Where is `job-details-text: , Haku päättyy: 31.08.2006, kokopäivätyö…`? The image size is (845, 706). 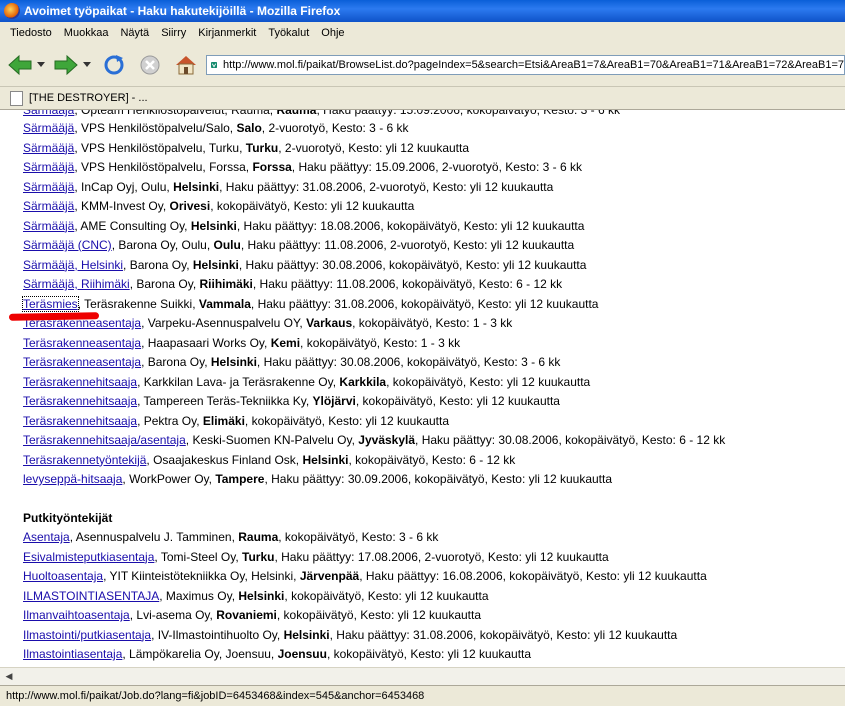 job-details-text: , Haku päättyy: 31.08.2006, kokopäivätyö… is located at coordinates (424, 303).